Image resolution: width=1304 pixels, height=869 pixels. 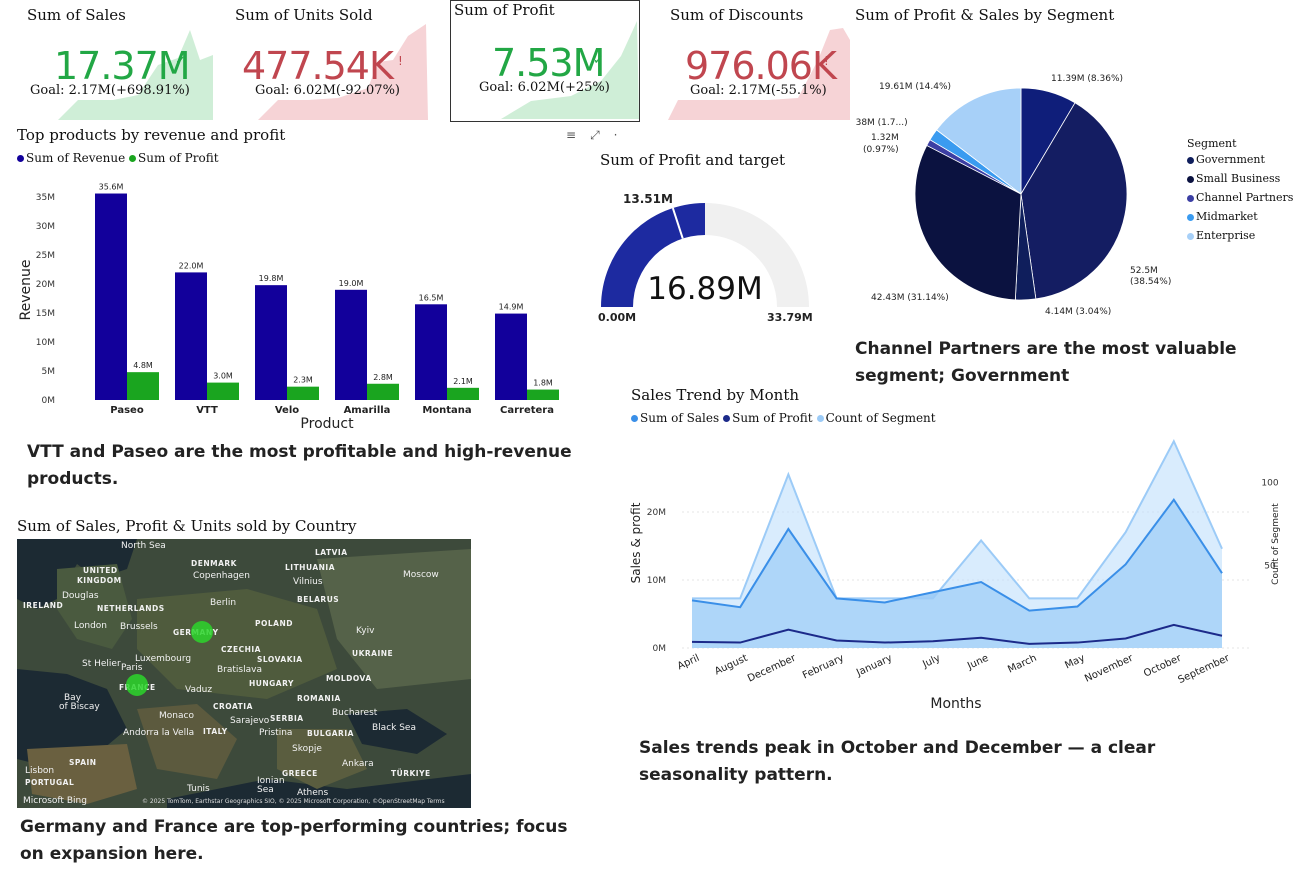 What do you see at coordinates (214, 563) in the screenshot?
I see `map-place-label: DENMARK` at bounding box center [214, 563].